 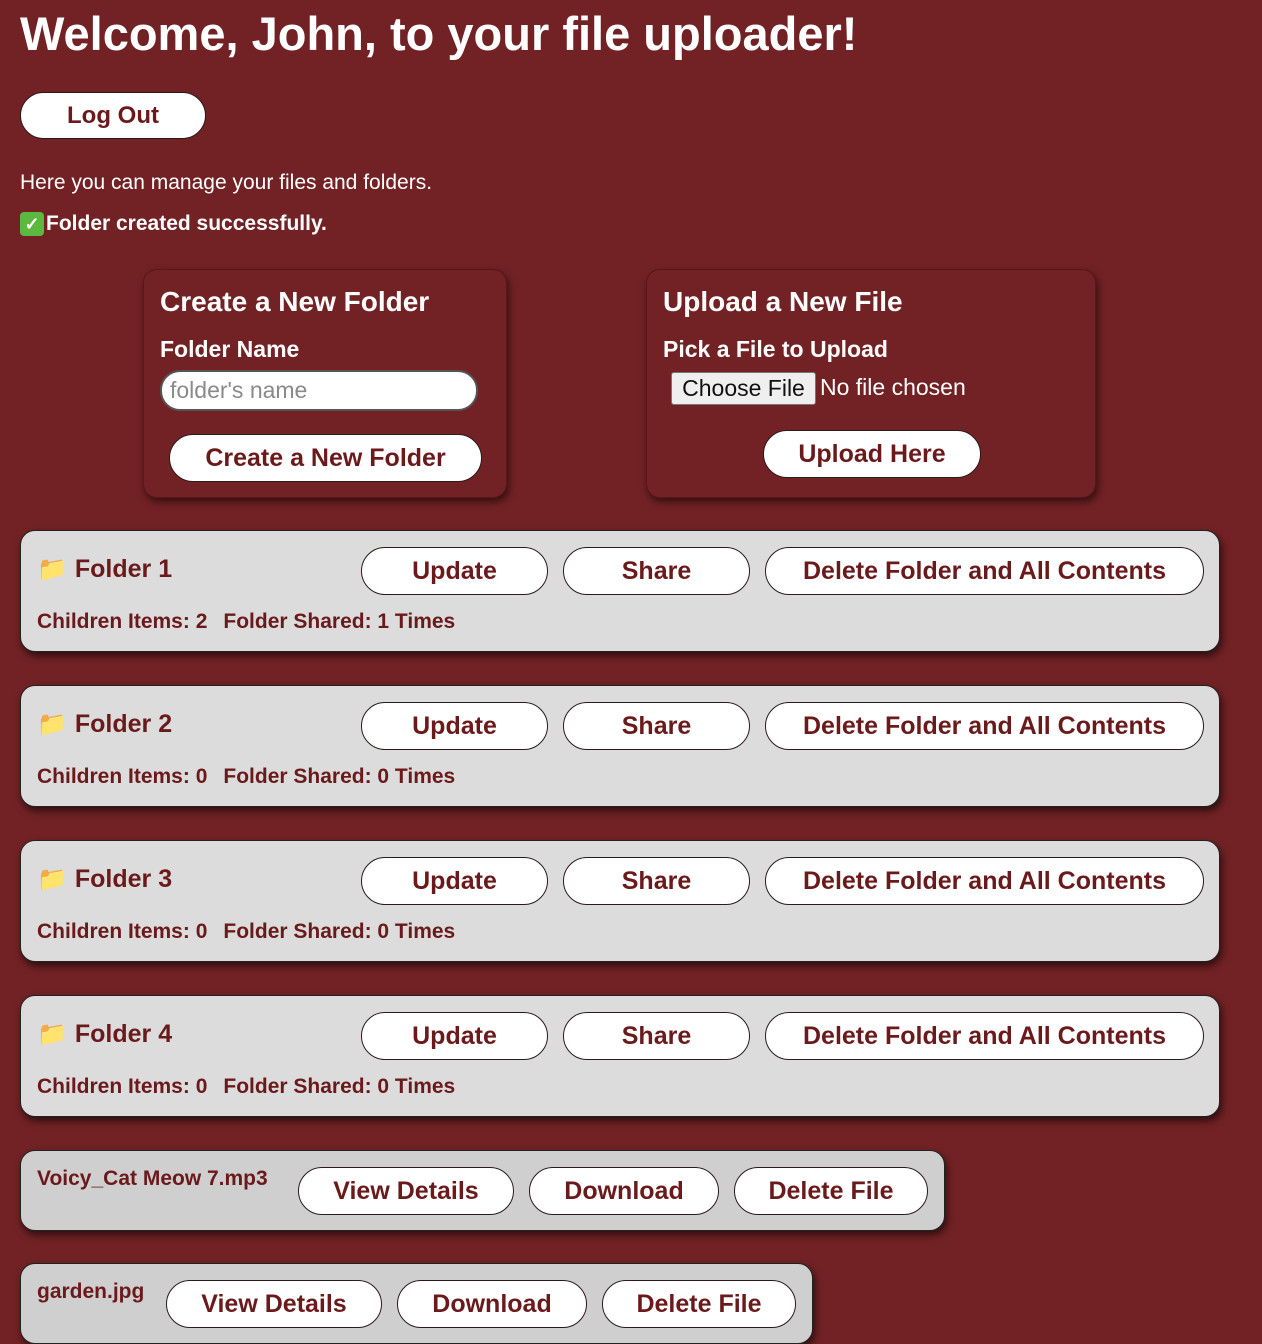 I want to click on flash-message-text: Folder created successfully., so click(x=186, y=223).